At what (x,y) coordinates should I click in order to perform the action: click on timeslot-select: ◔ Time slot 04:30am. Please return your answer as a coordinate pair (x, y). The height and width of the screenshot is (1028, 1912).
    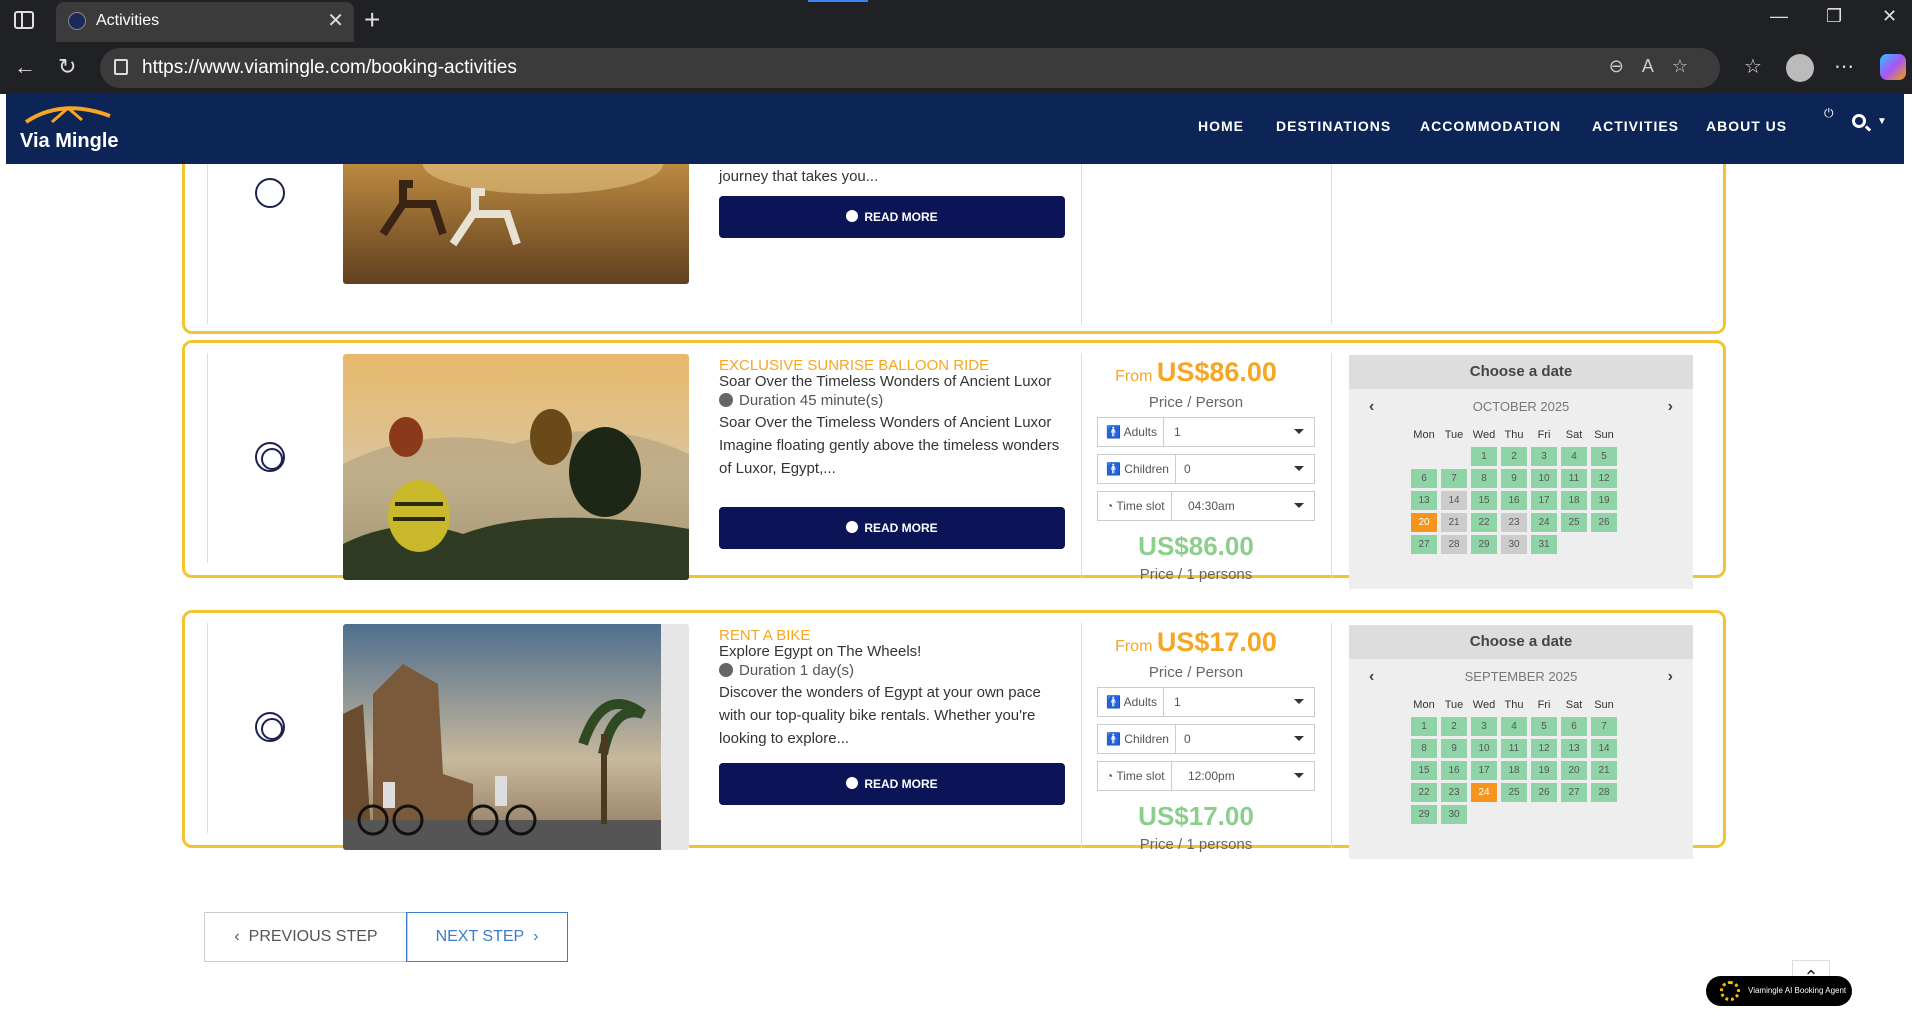
    Looking at the image, I should click on (1206, 506).